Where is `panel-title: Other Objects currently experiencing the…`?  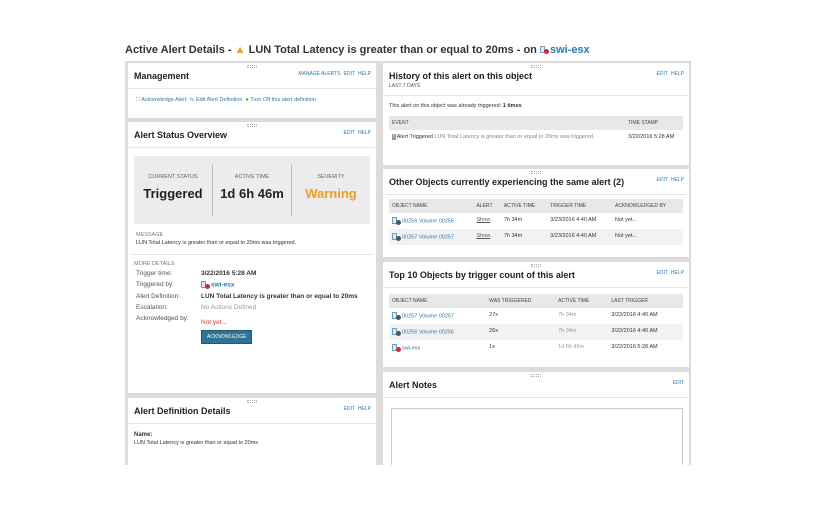
panel-title: Other Objects currently experiencing the… is located at coordinates (507, 182).